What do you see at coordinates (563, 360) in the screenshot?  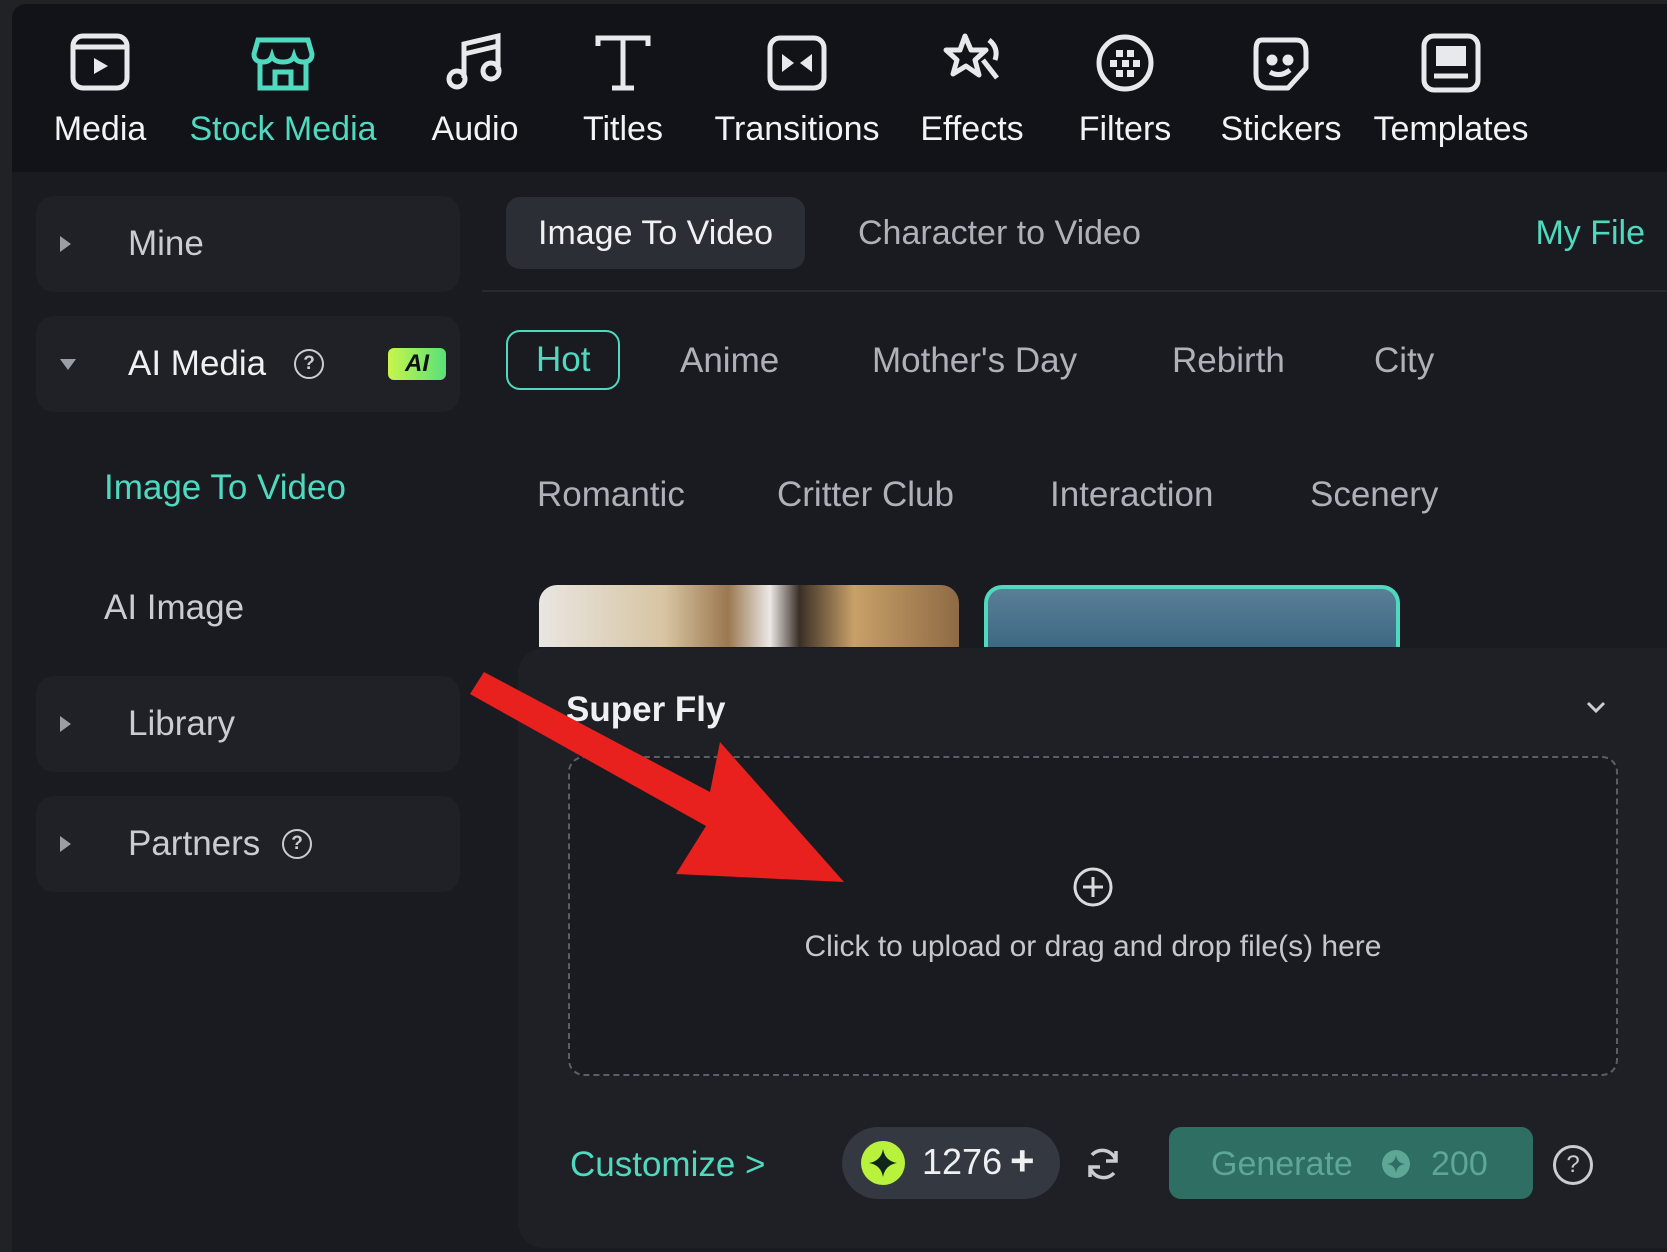 I see `category-hot: Hot` at bounding box center [563, 360].